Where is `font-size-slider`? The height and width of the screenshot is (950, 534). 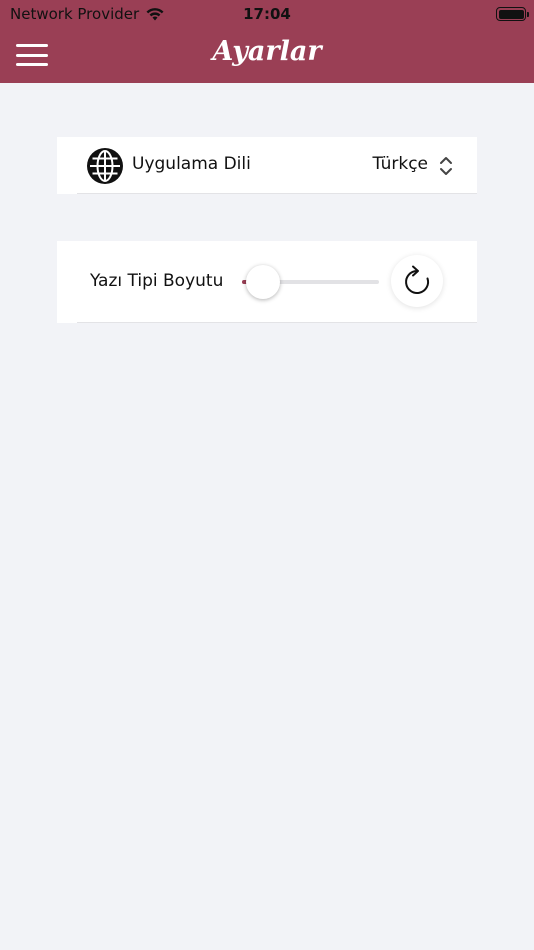
font-size-slider is located at coordinates (310, 282).